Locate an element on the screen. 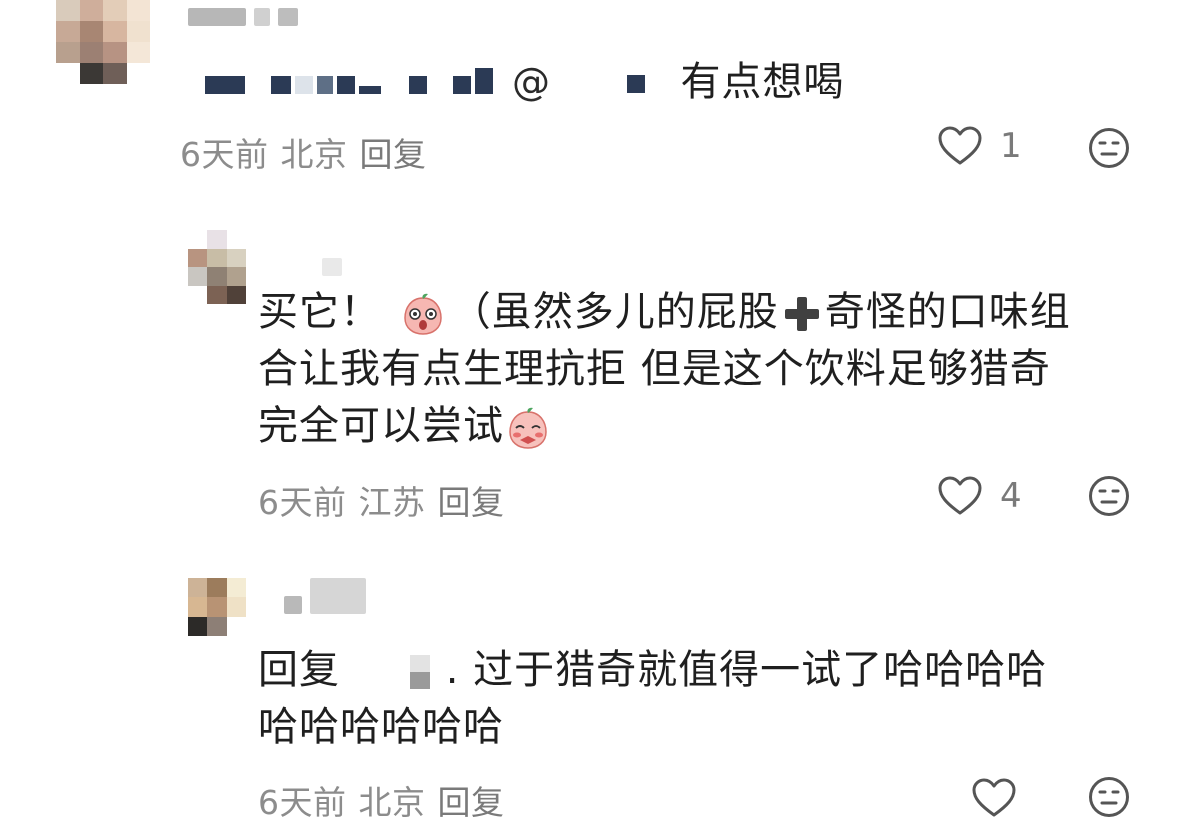 The width and height of the screenshot is (1198, 831). comment-body: 有点想喝 is located at coordinates (762, 82).